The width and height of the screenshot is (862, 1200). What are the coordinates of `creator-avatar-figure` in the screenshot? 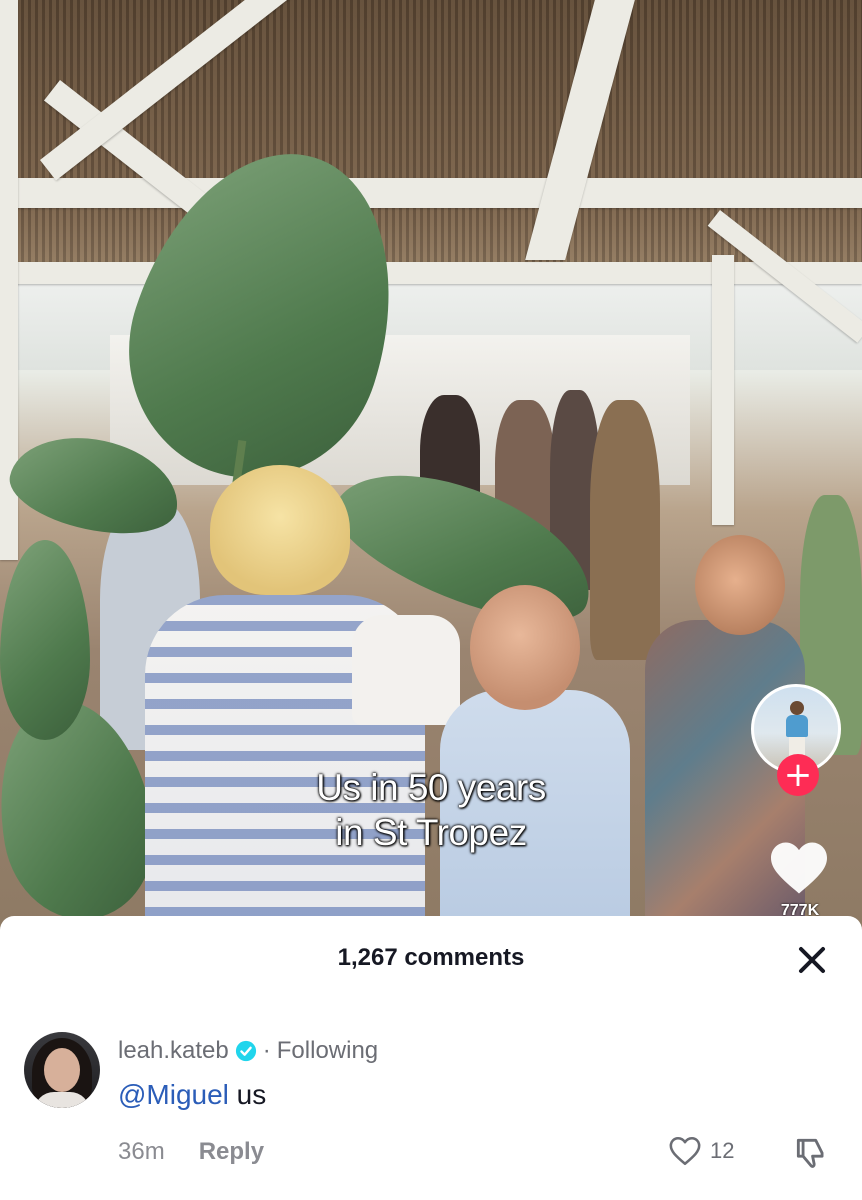 It's located at (797, 731).